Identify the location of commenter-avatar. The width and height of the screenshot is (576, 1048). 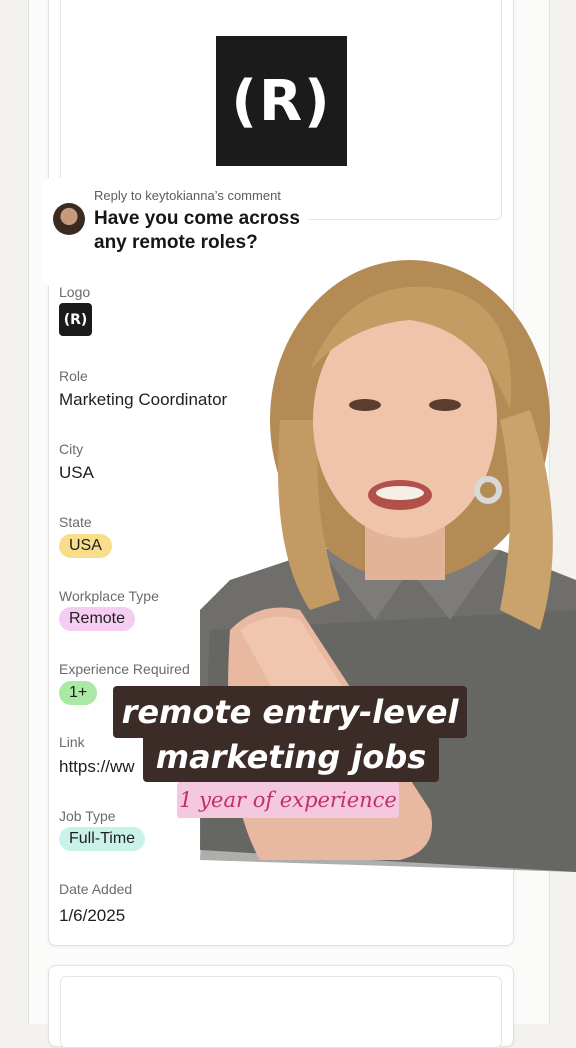
(69, 219).